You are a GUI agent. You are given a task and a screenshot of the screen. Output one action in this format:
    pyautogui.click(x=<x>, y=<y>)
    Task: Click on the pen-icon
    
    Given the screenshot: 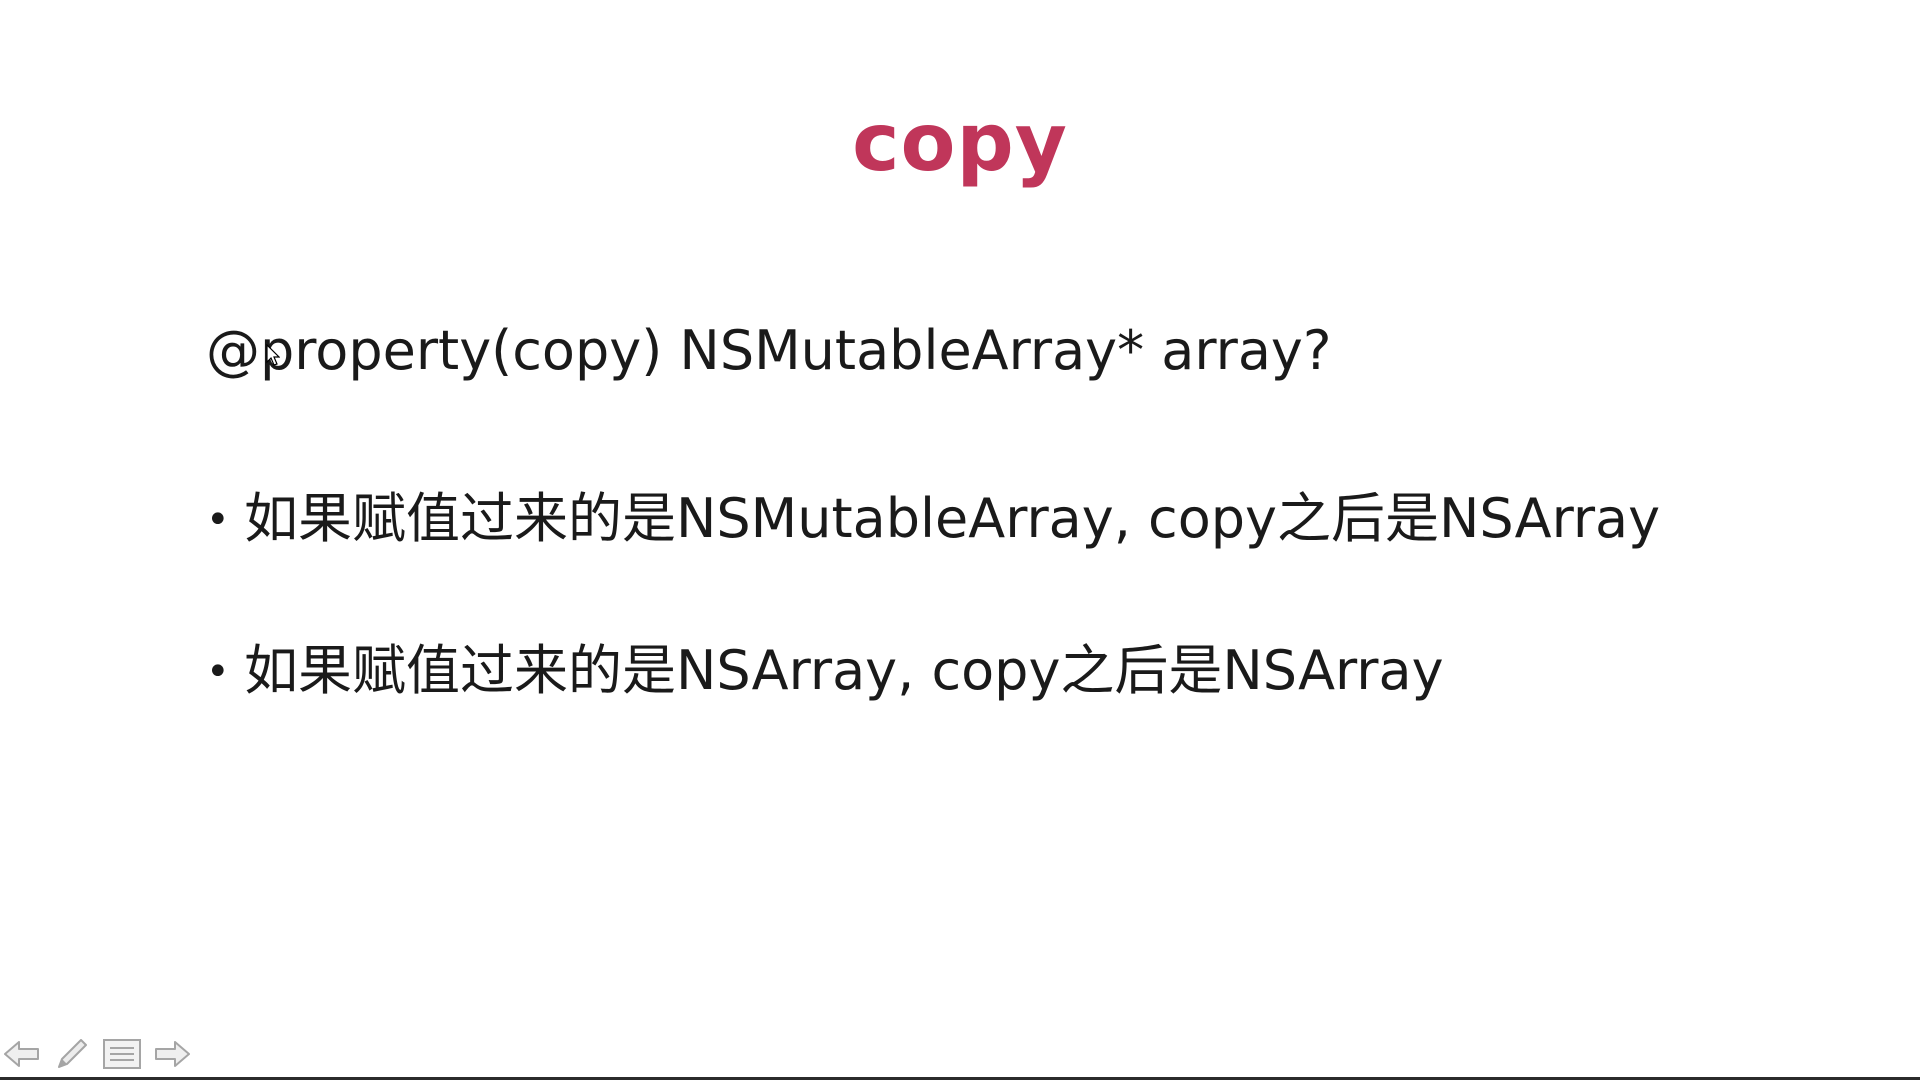 What is the action you would take?
    pyautogui.click(x=72, y=1053)
    